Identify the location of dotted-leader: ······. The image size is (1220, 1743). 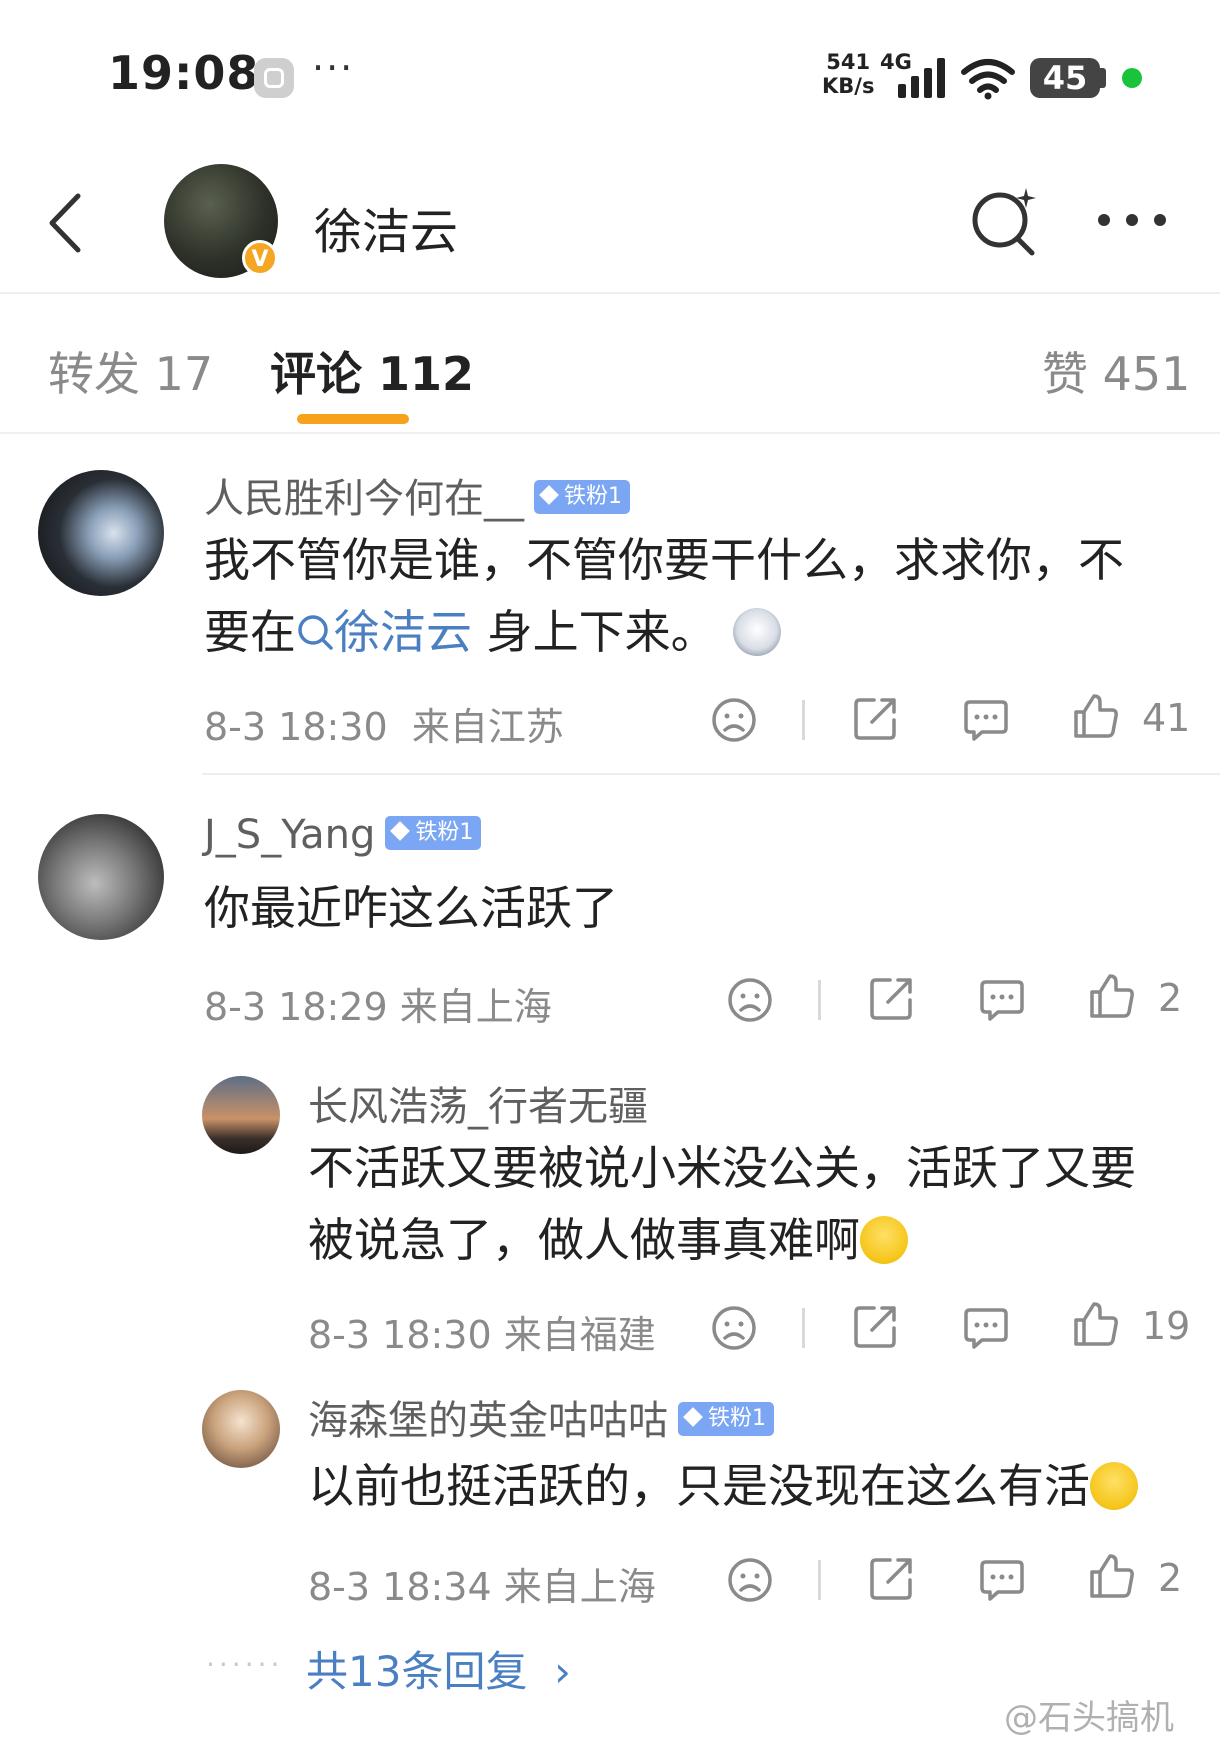
(245, 1664).